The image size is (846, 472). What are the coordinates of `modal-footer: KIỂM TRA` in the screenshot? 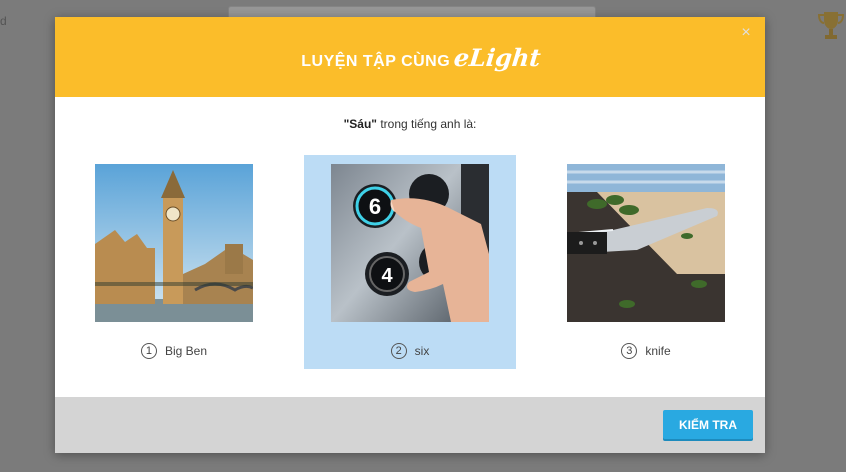 It's located at (410, 425).